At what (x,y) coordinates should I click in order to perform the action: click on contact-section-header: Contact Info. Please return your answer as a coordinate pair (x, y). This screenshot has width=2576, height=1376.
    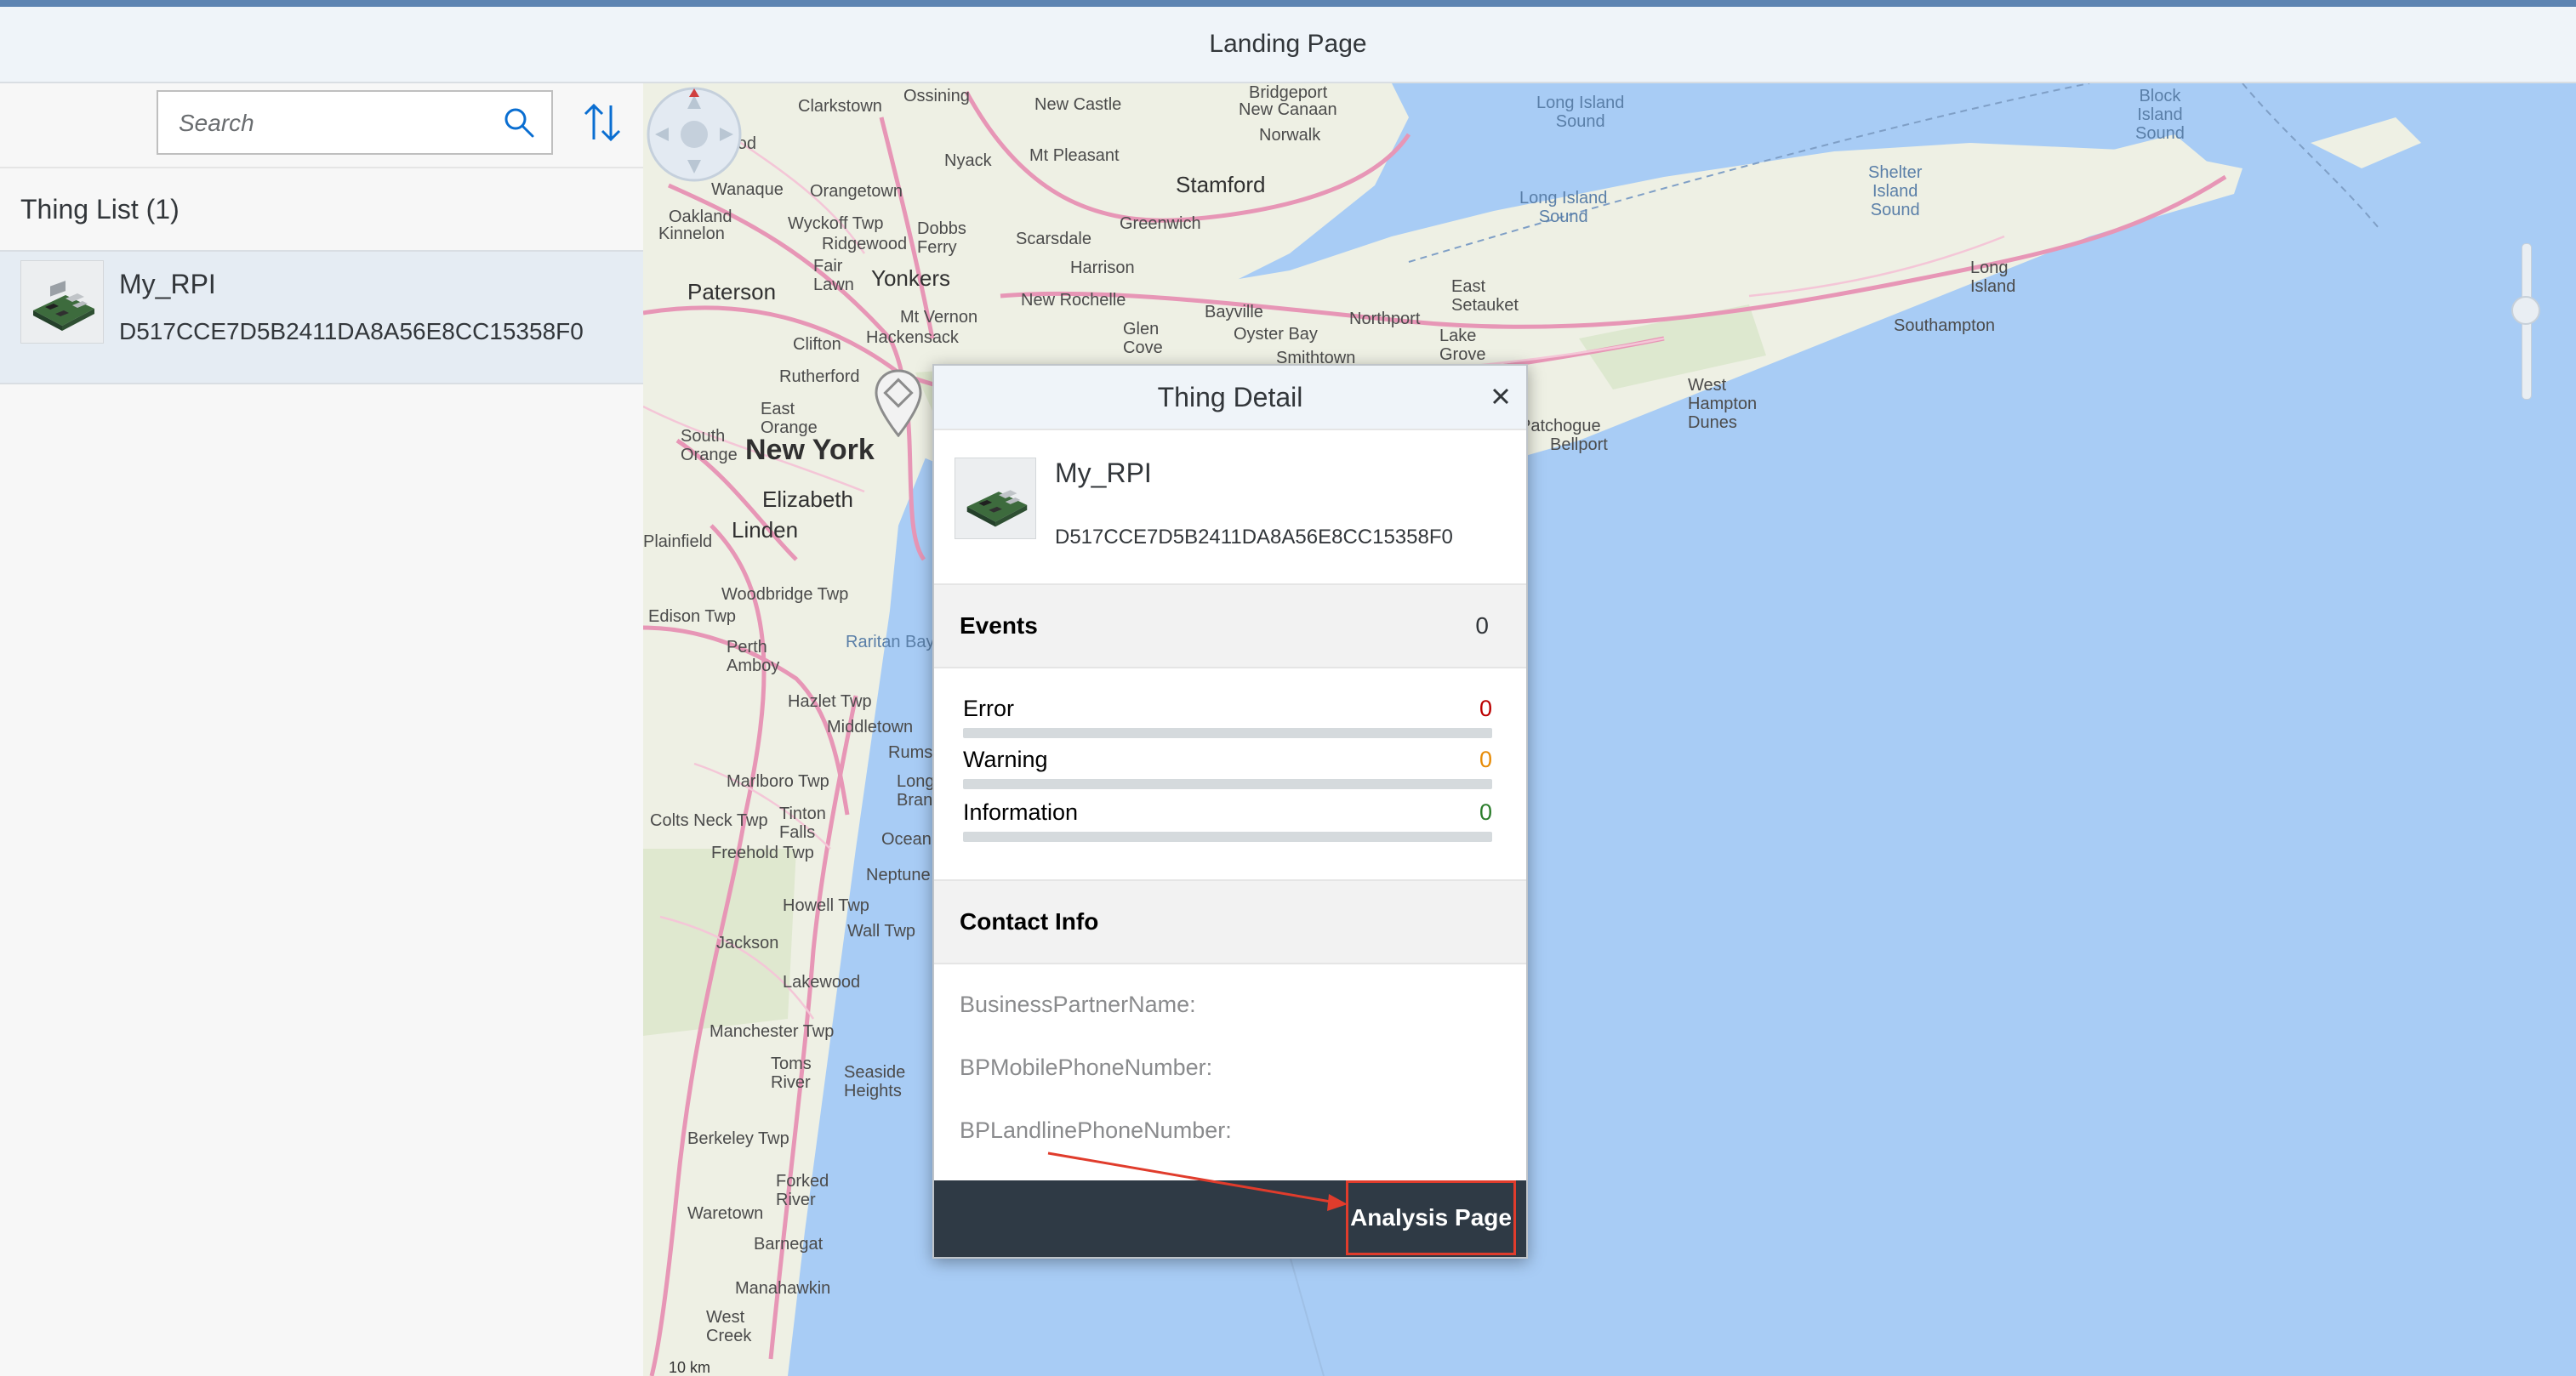
    Looking at the image, I should click on (1230, 921).